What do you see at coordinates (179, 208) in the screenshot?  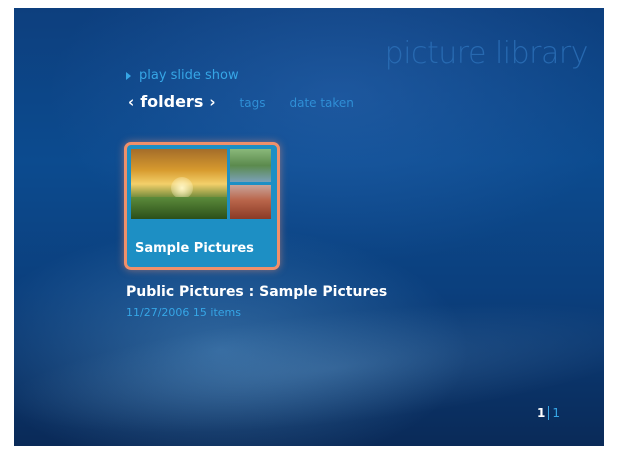 I see `hills` at bounding box center [179, 208].